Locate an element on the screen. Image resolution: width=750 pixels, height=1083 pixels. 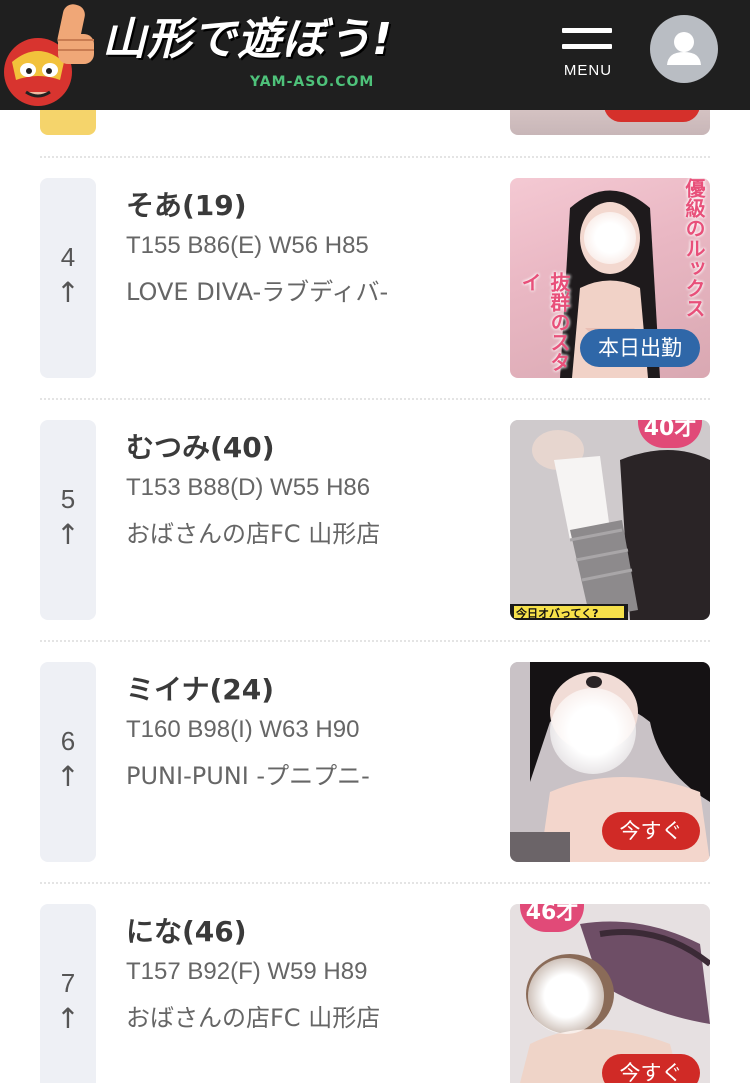
rank-box: 4 ↑ is located at coordinates (68, 278).